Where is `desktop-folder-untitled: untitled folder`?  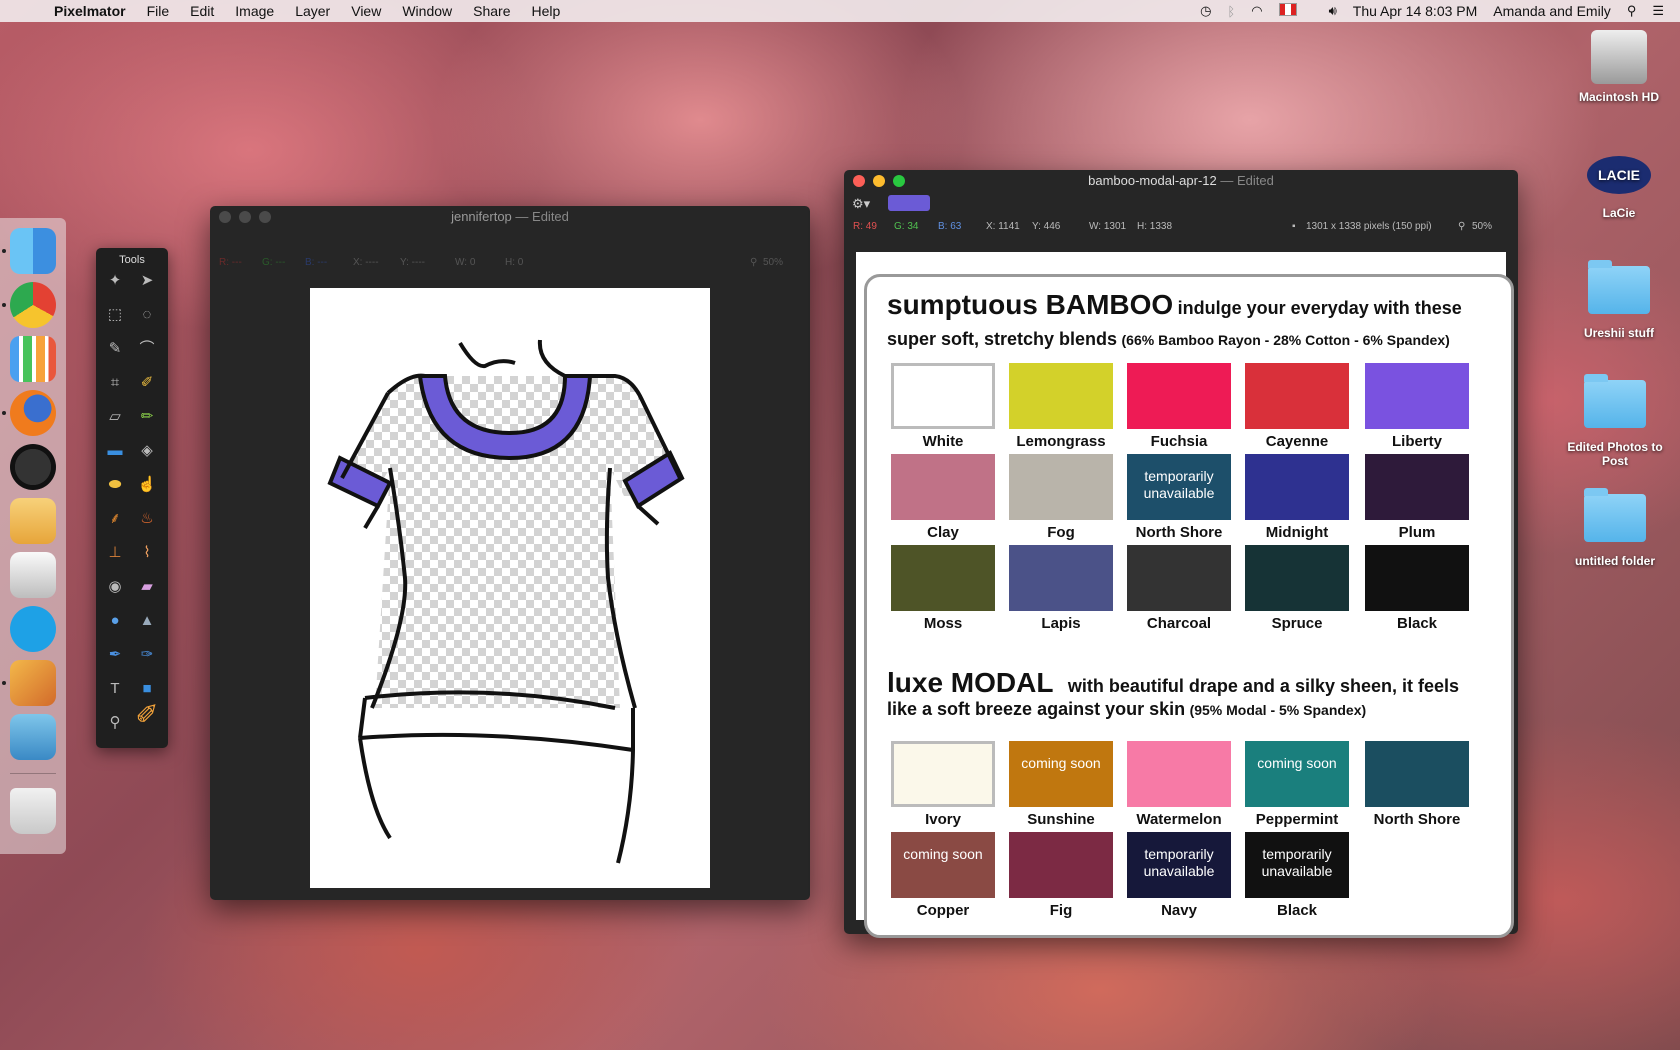
desktop-folder-untitled: untitled folder is located at coordinates (1615, 528).